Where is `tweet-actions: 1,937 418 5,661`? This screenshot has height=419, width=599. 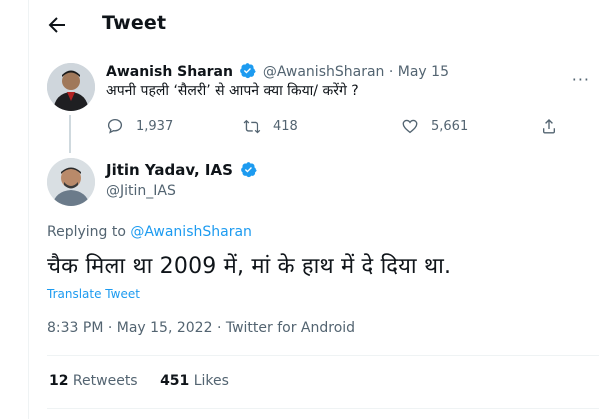
tweet-actions: 1,937 418 5,661 is located at coordinates (330, 126).